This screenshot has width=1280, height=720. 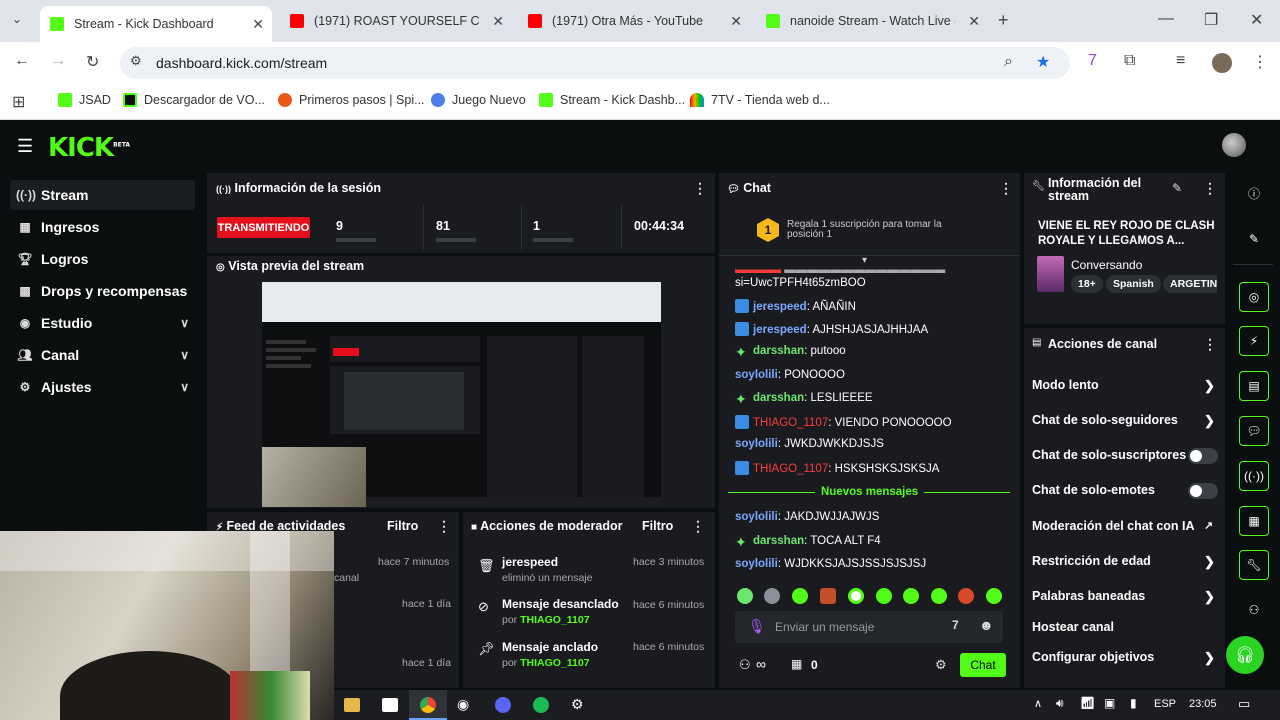 What do you see at coordinates (1073, 627) in the screenshot?
I see `action-hostear-canal: Hostear canal` at bounding box center [1073, 627].